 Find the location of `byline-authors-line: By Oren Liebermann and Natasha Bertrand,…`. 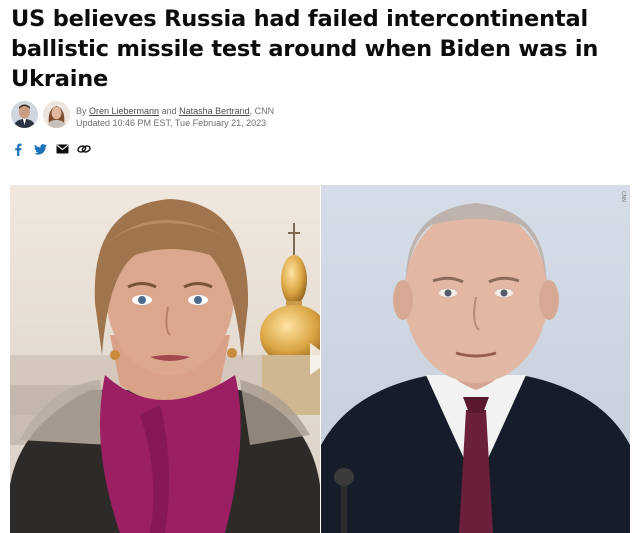

byline-authors-line: By Oren Liebermann and Natasha Bertrand,… is located at coordinates (175, 111).